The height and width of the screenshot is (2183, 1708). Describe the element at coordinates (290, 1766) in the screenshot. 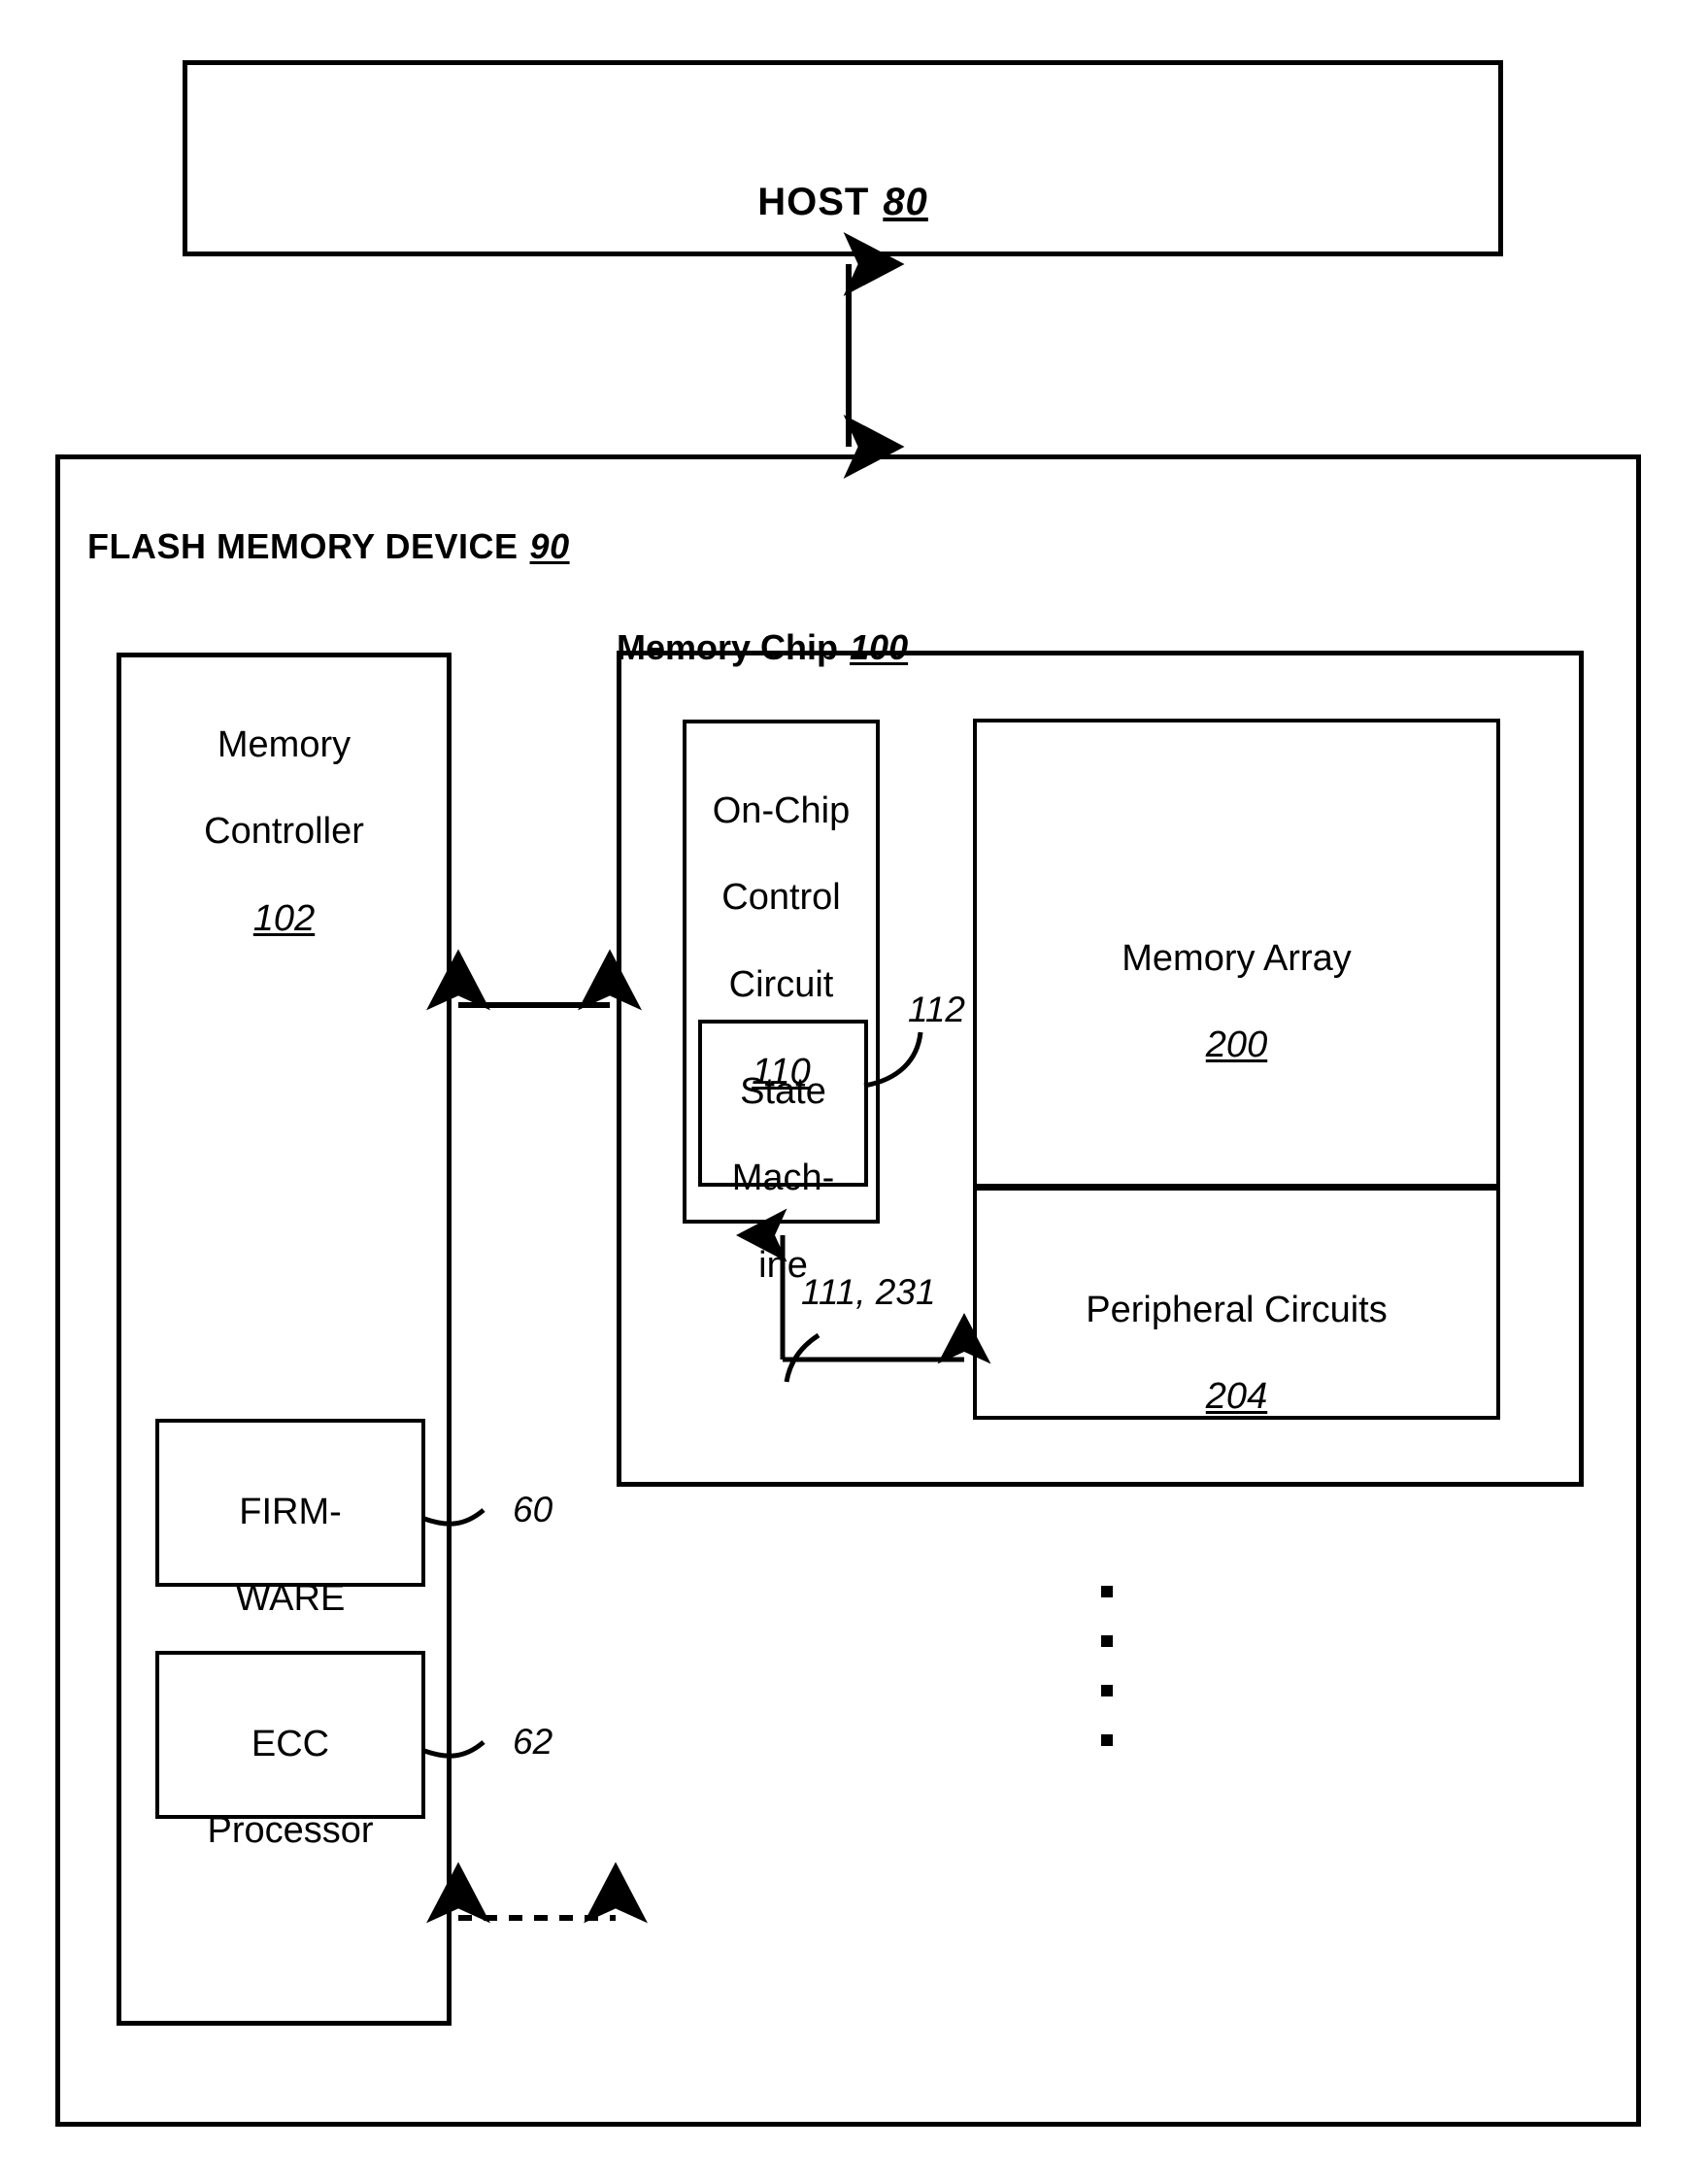

I see `ecc-processor-label: ECC Processor` at that location.